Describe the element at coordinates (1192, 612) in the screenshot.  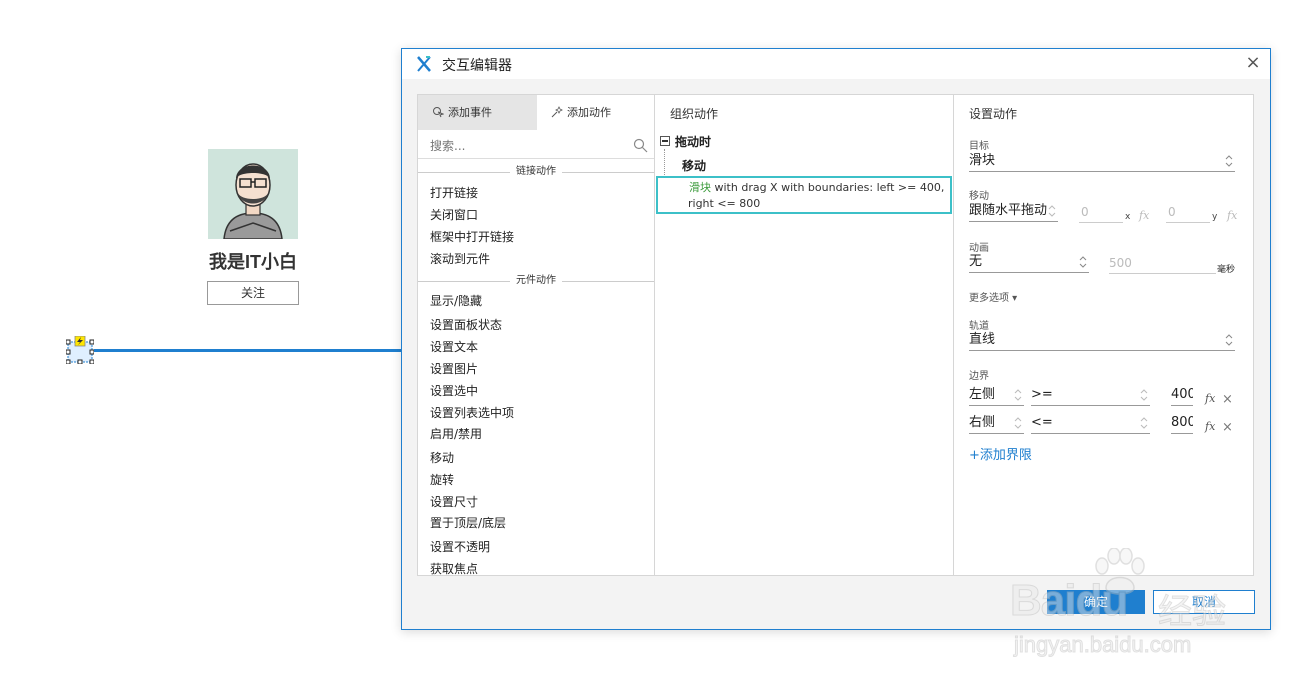
I see `watermark-product: 经验` at that location.